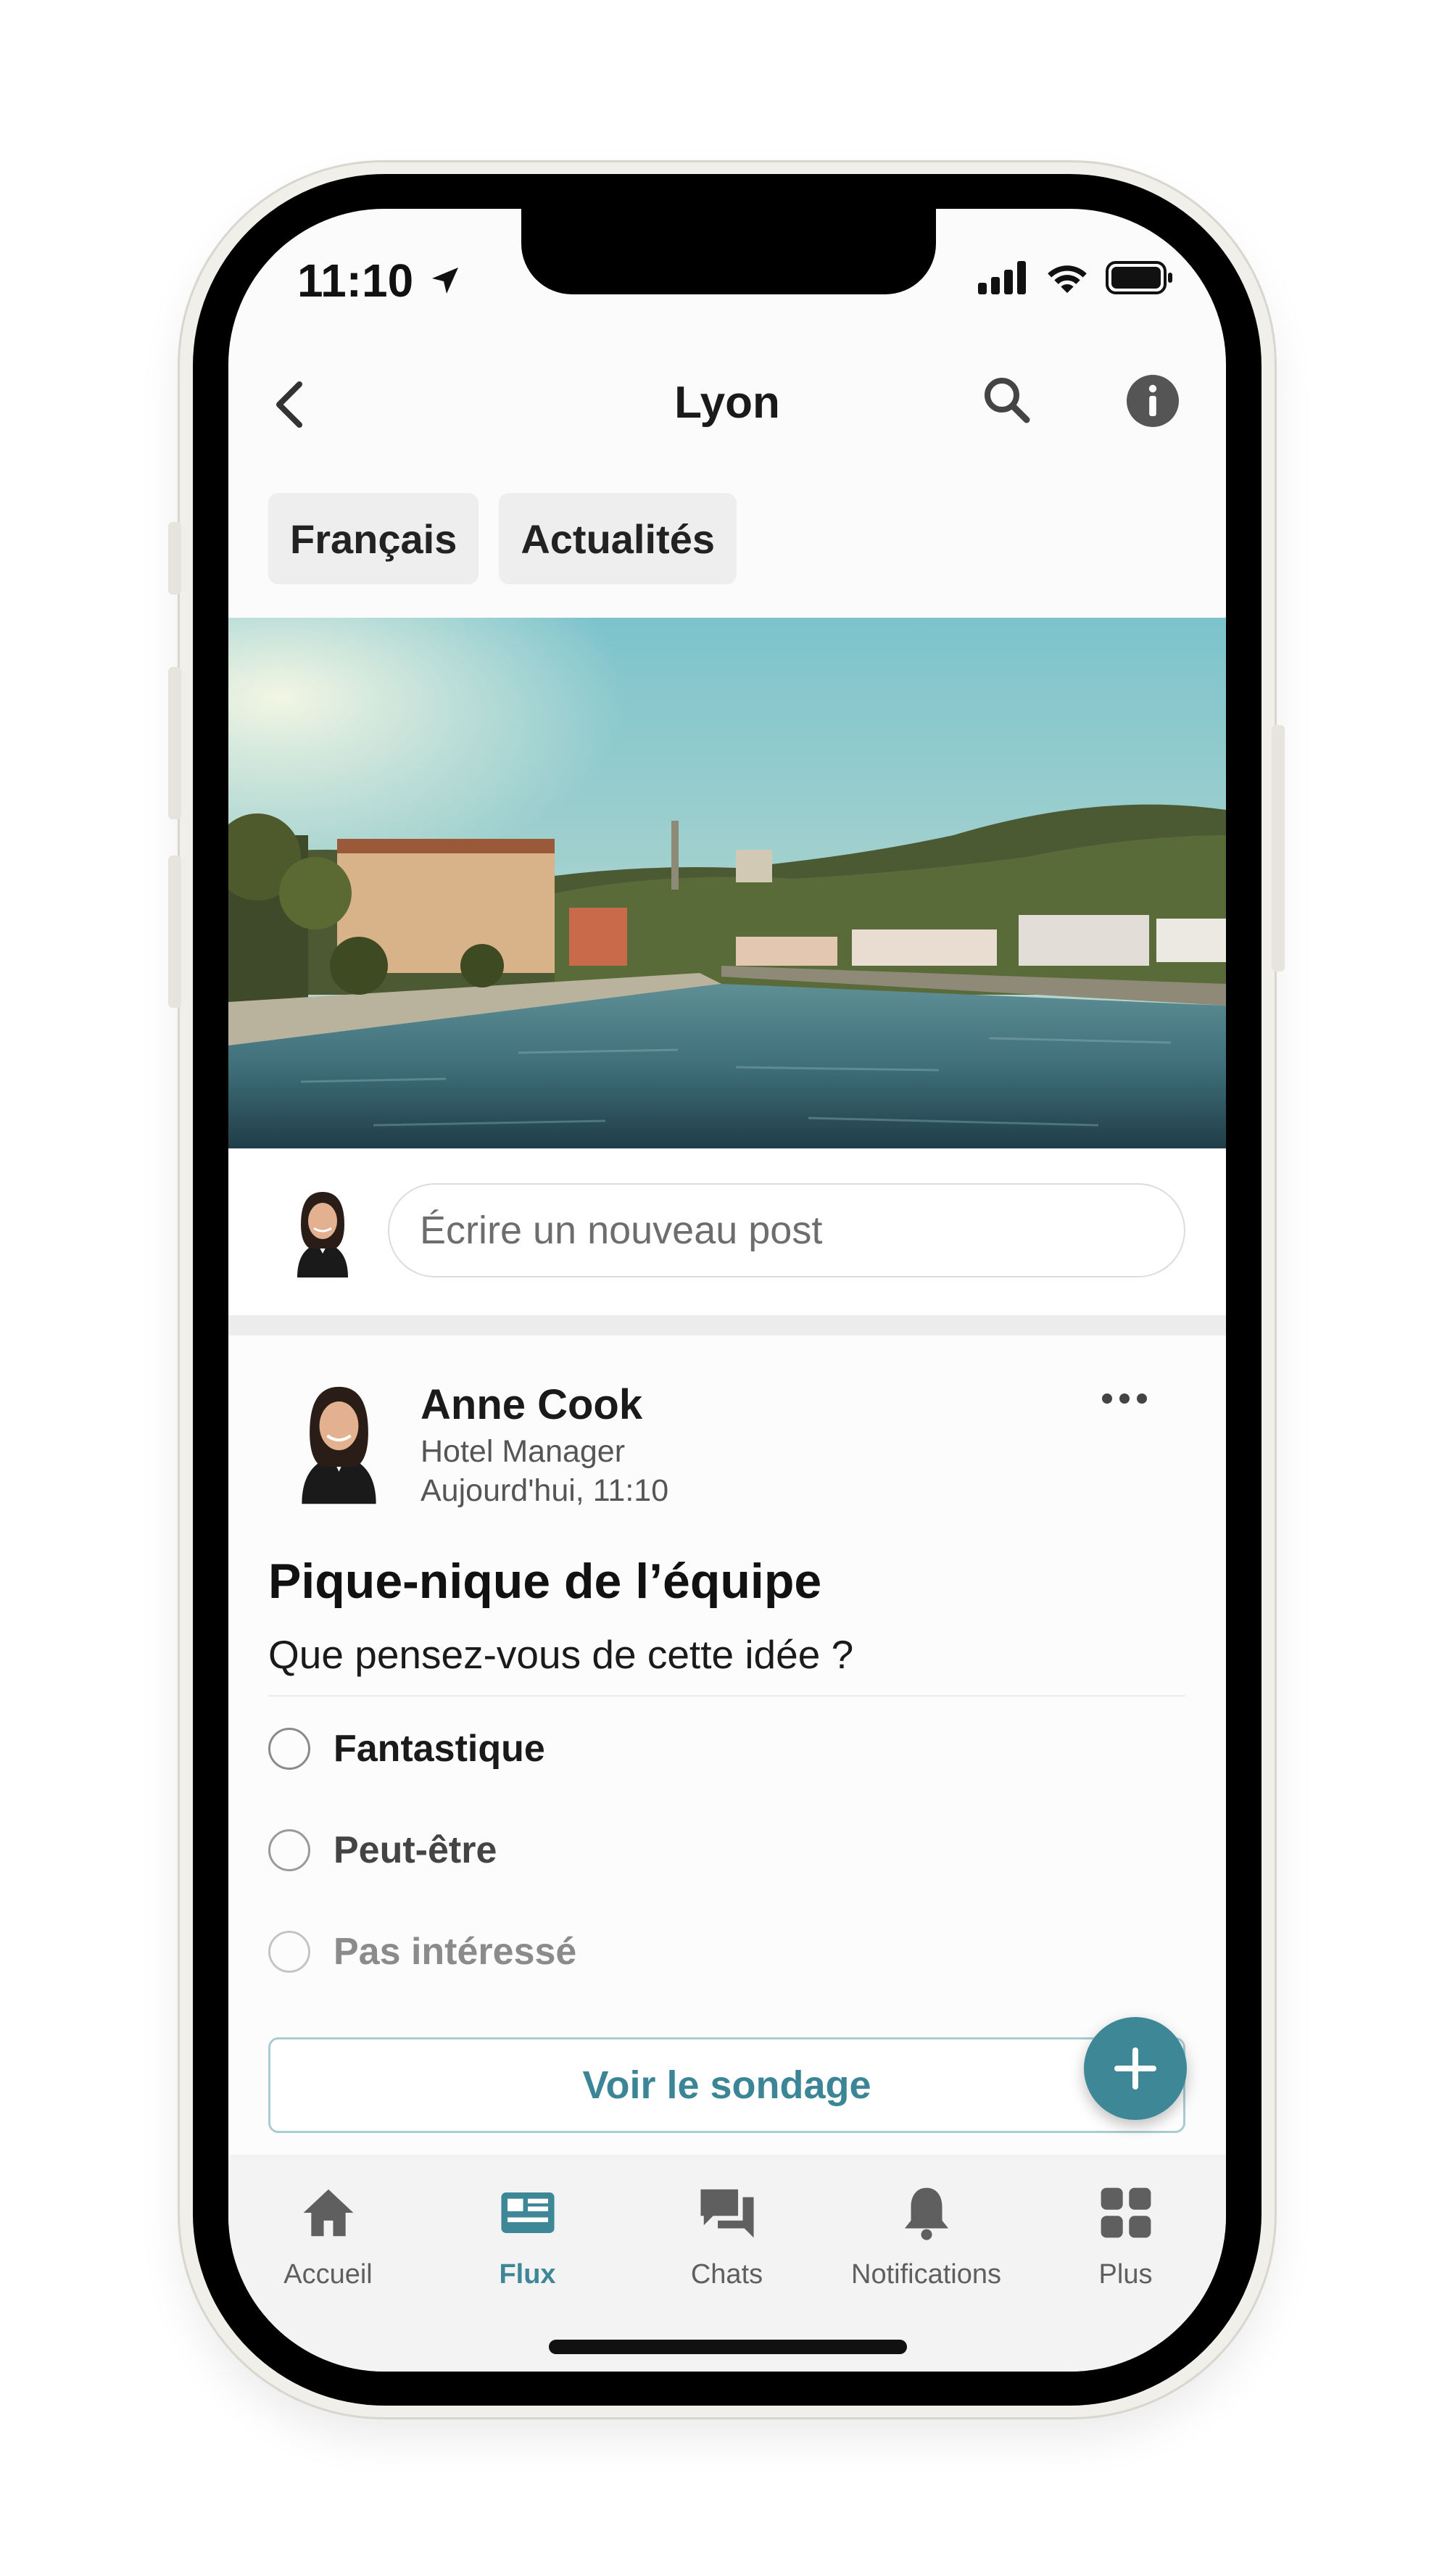 The image size is (1450, 2576). I want to click on status-time: 11:10, so click(380, 280).